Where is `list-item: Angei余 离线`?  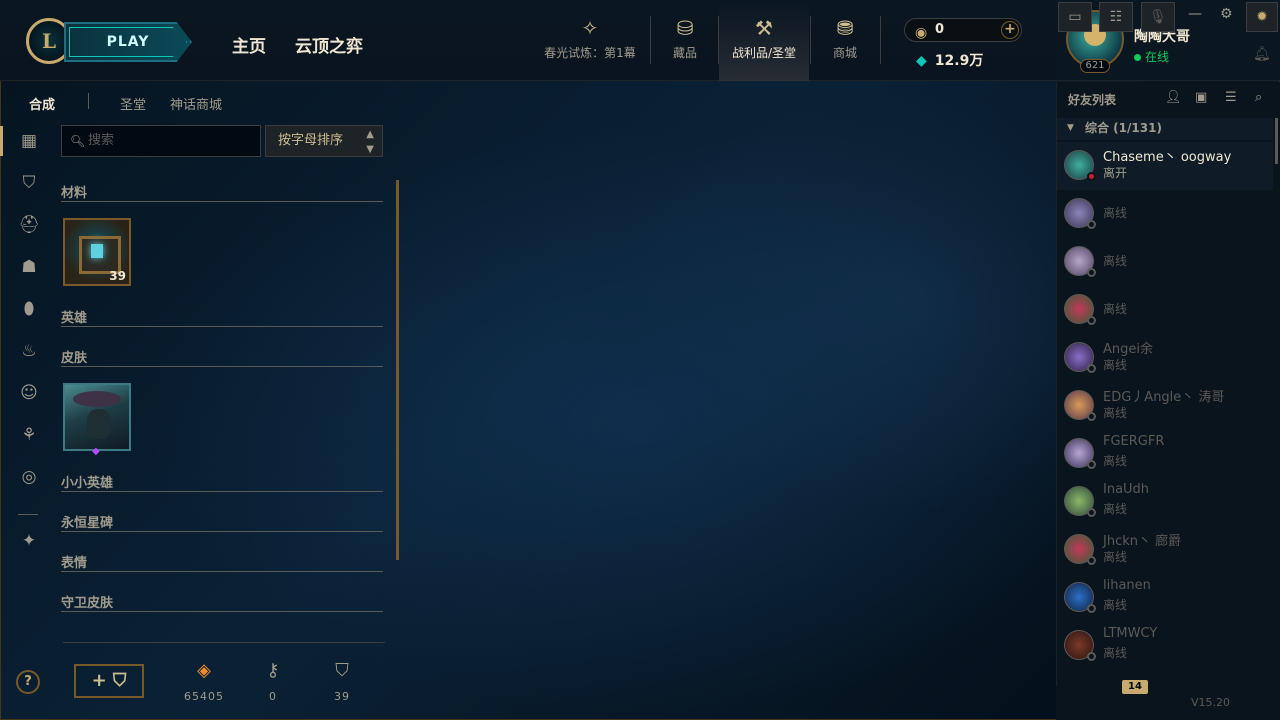 list-item: Angei余 离线 is located at coordinates (1165, 358).